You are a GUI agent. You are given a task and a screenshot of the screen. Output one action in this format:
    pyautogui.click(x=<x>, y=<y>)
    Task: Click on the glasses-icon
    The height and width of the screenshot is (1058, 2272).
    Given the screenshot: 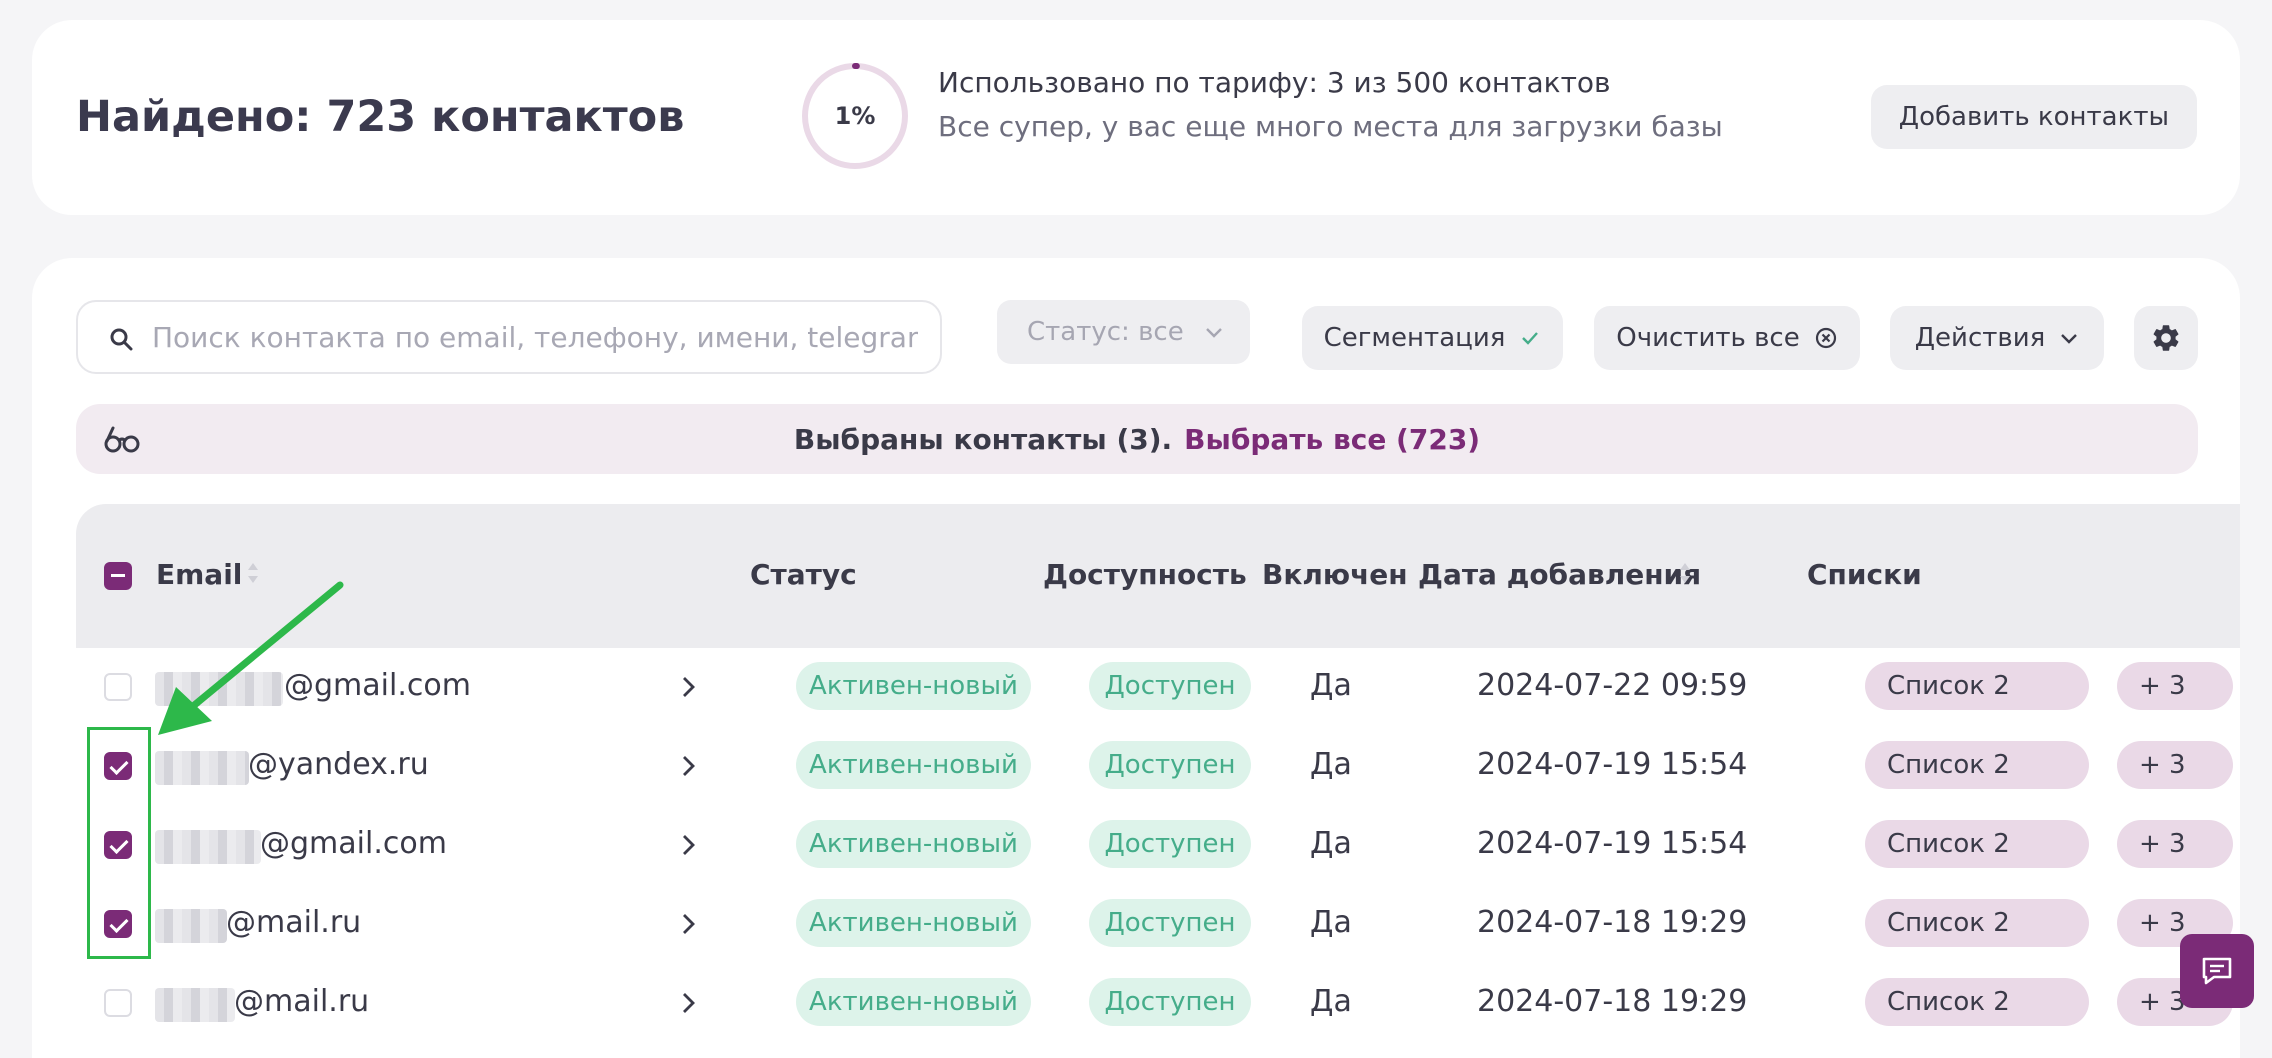 What is the action you would take?
    pyautogui.click(x=122, y=439)
    